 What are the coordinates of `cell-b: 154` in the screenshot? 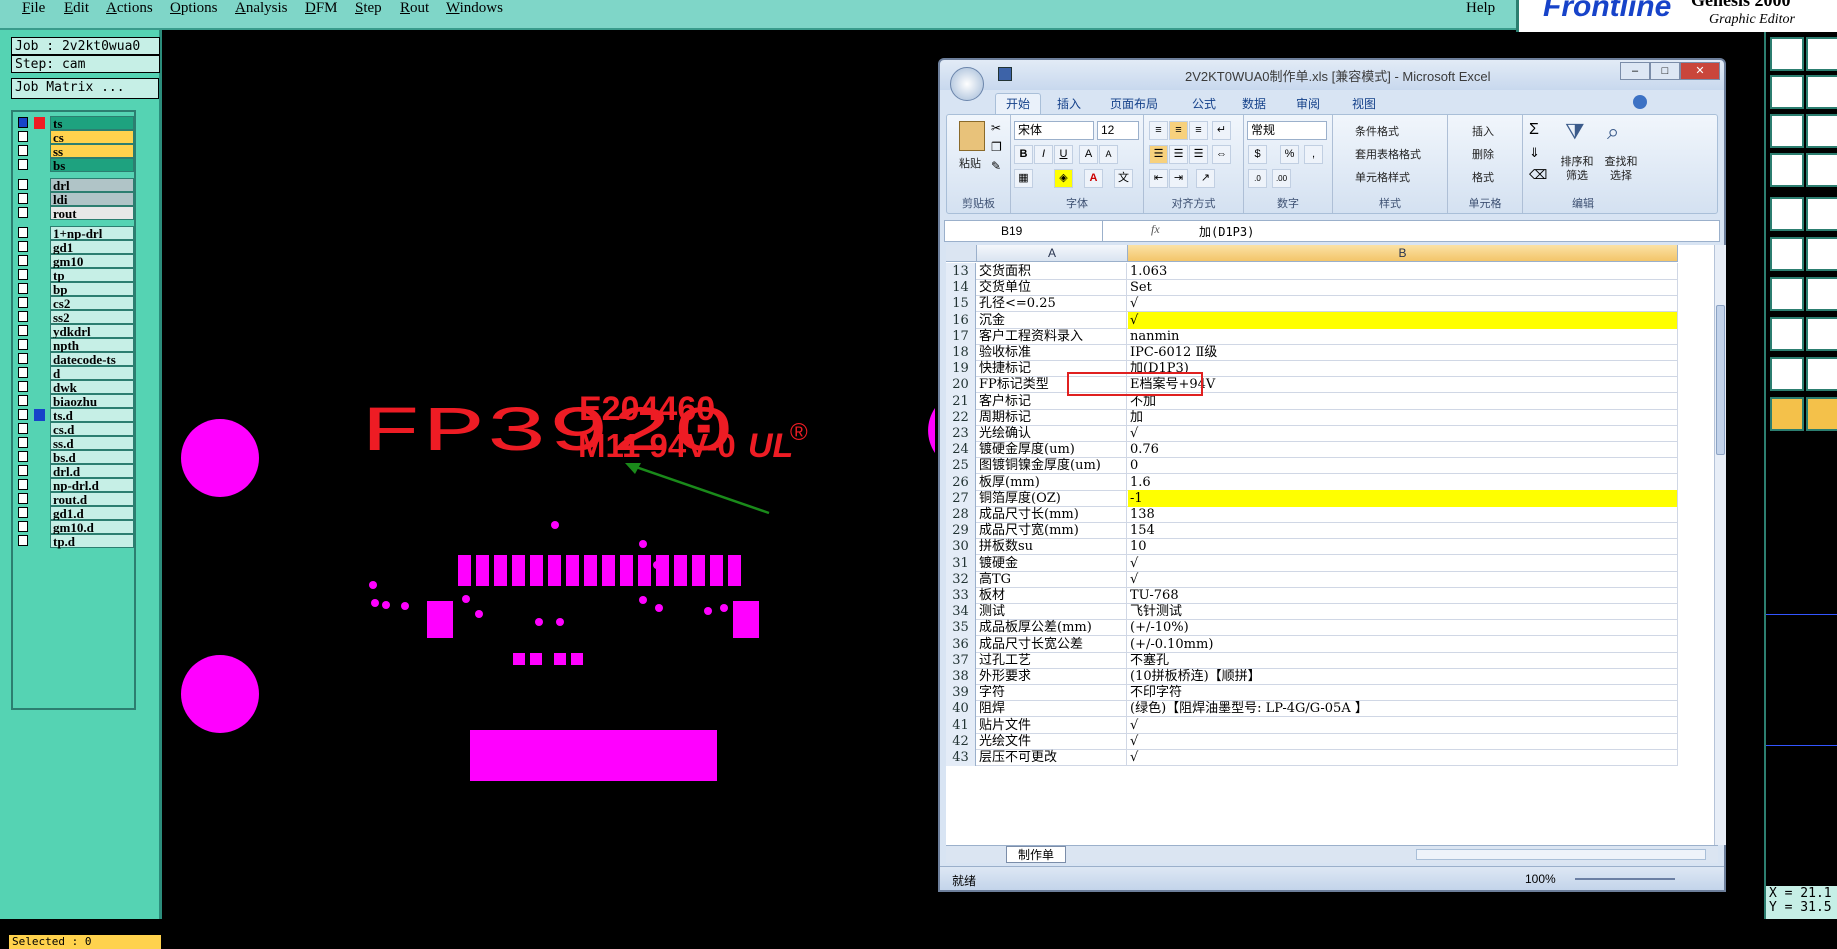 It's located at (1403, 531).